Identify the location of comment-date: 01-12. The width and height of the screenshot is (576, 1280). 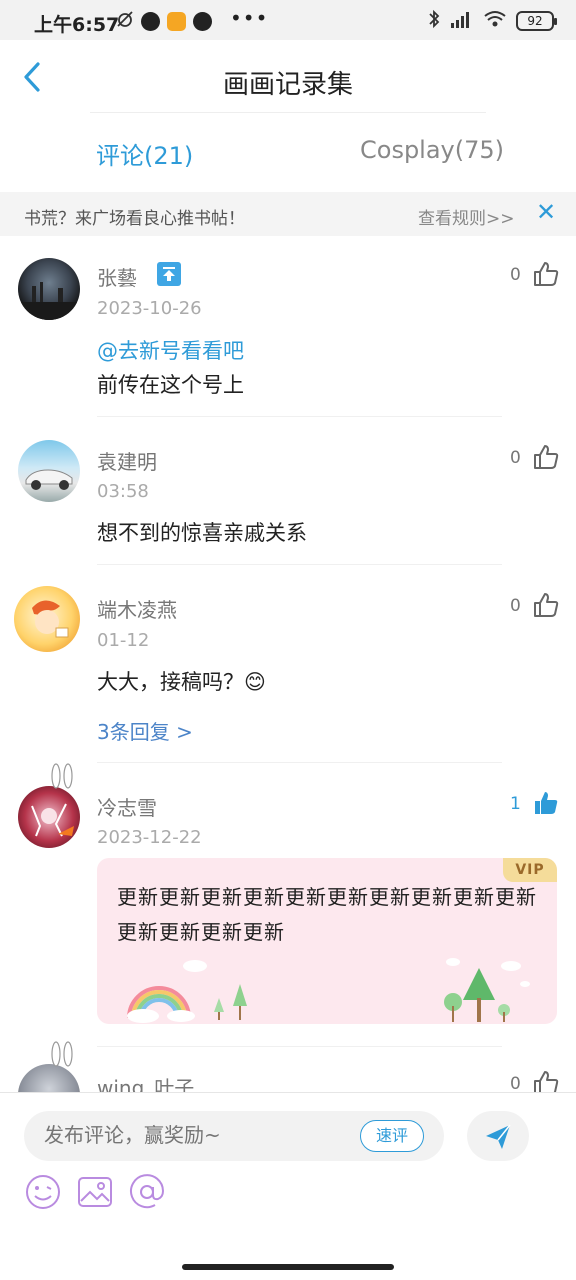
(123, 640).